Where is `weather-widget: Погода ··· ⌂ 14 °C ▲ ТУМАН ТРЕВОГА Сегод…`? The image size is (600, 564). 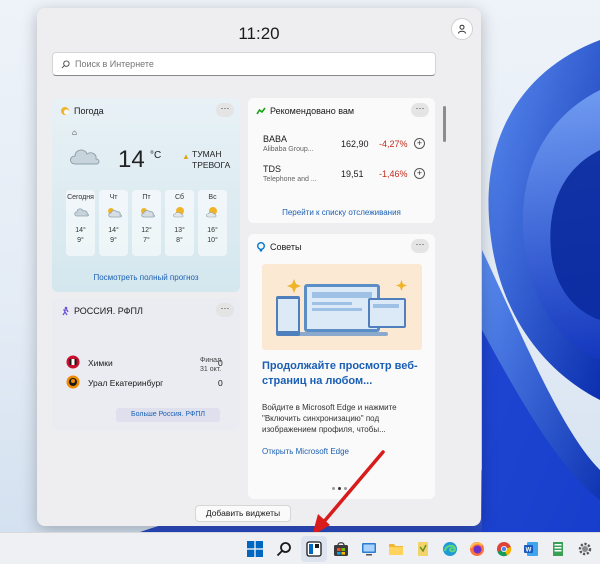 weather-widget: Погода ··· ⌂ 14 °C ▲ ТУМАН ТРЕВОГА Сегод… is located at coordinates (146, 195).